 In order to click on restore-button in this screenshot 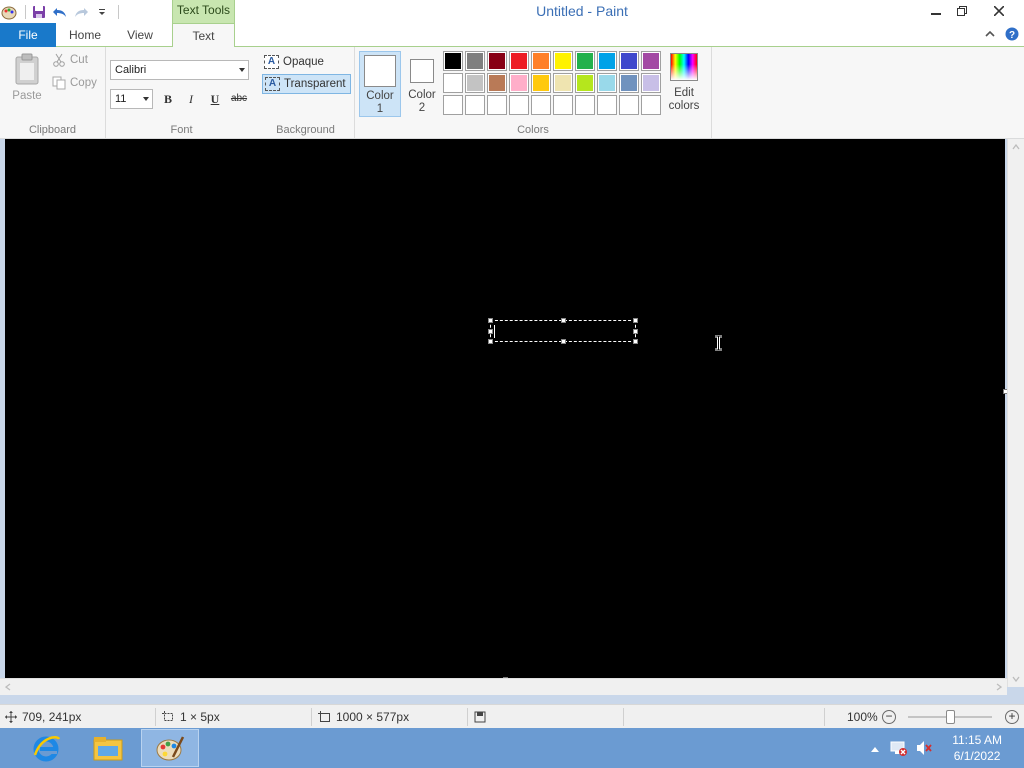, I will do `click(962, 11)`.